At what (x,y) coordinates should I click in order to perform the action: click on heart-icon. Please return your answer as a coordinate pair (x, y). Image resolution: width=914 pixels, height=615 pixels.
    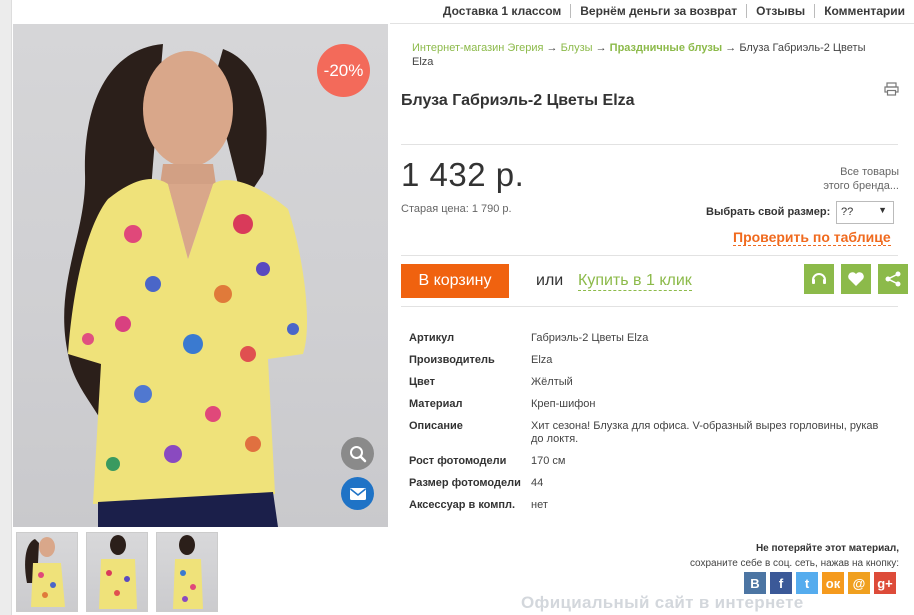
    Looking at the image, I should click on (856, 279).